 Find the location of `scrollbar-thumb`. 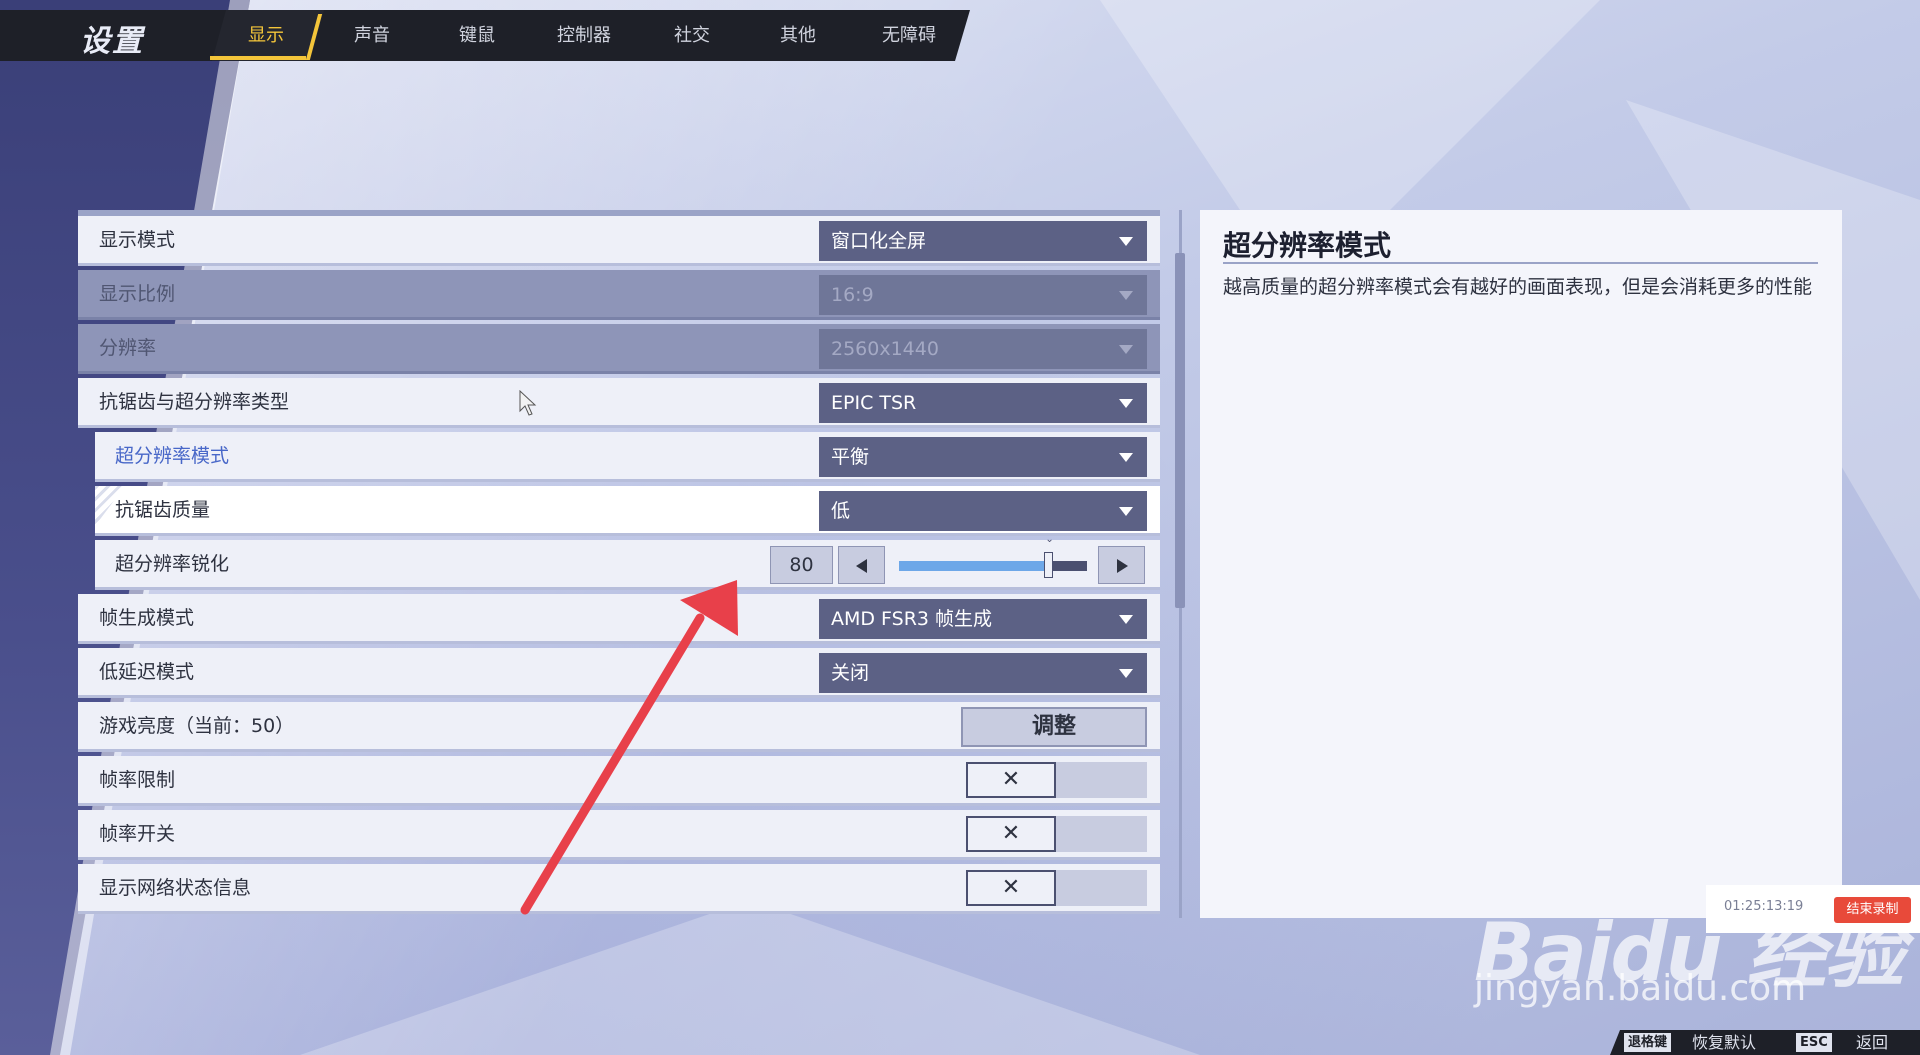

scrollbar-thumb is located at coordinates (1180, 430).